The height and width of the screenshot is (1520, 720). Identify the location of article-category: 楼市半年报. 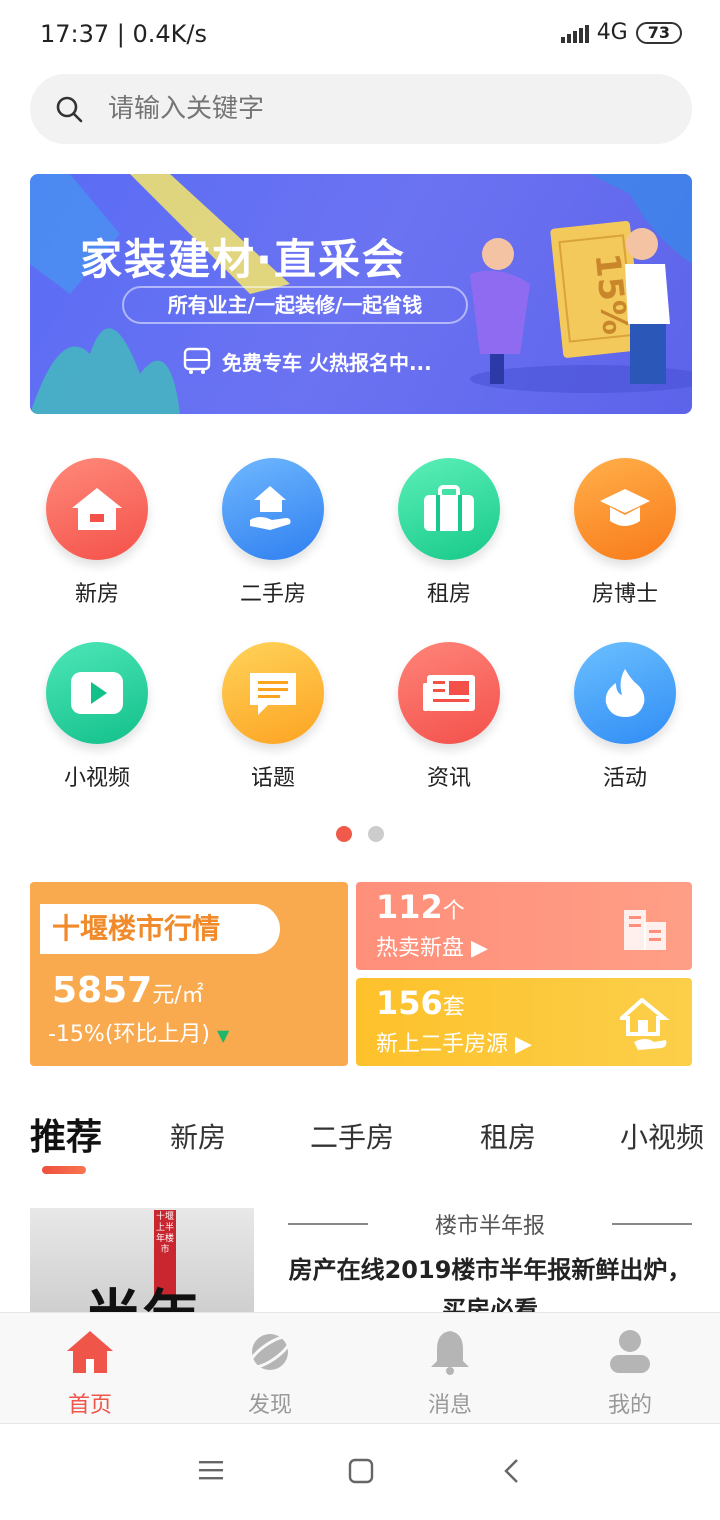
(489, 1226).